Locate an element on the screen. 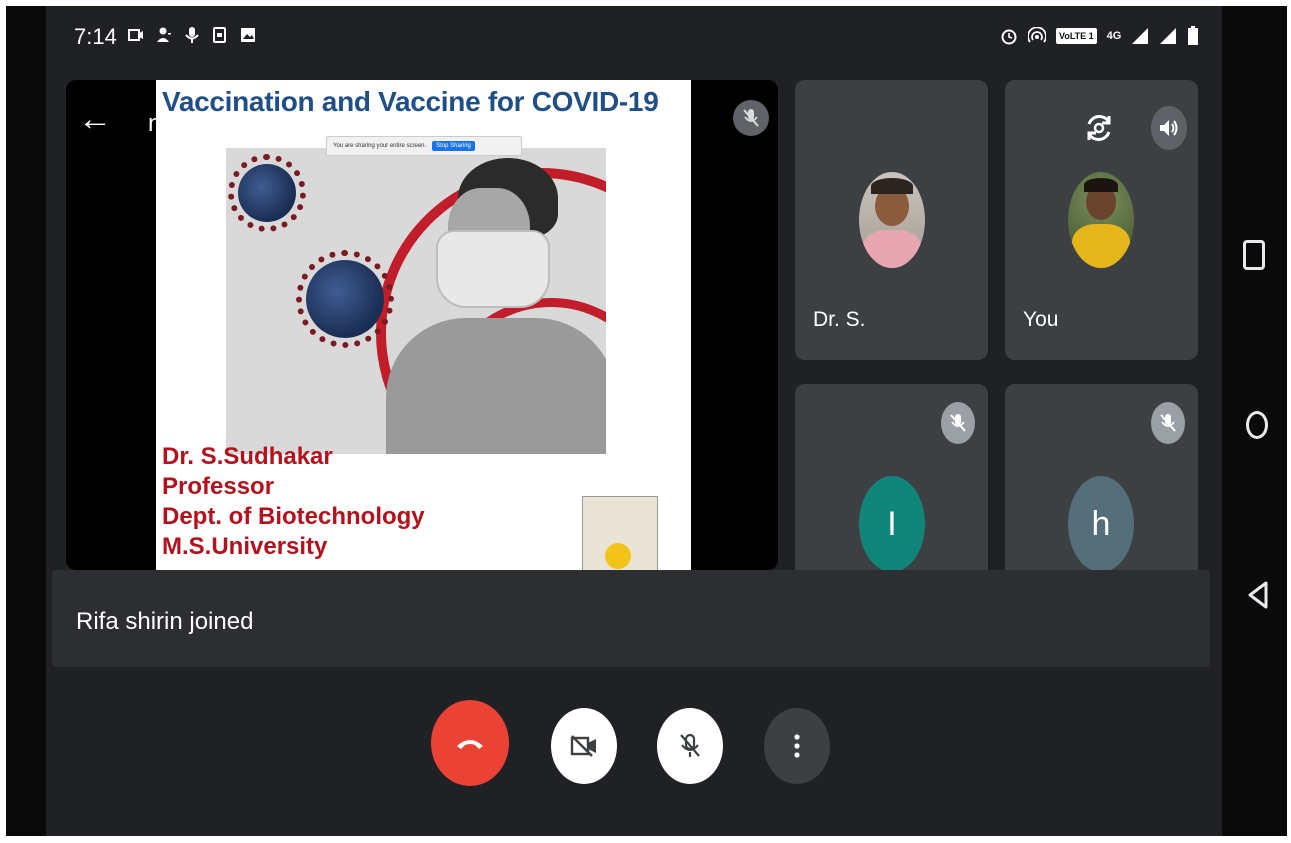 This screenshot has width=1291, height=843. end-call-button is located at coordinates (470, 743).